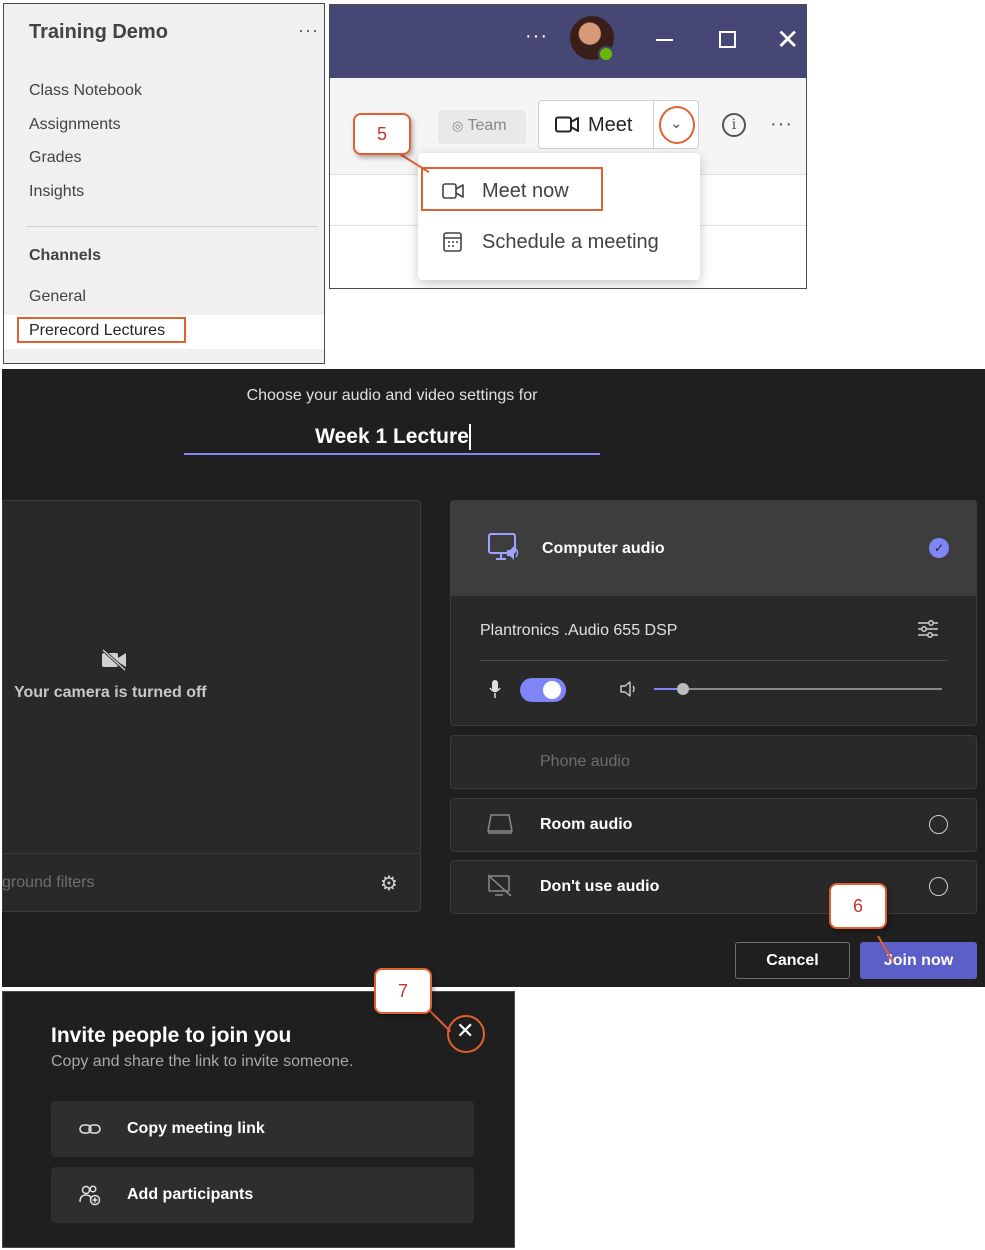 The height and width of the screenshot is (1250, 985). I want to click on room-audio-option, so click(713, 825).